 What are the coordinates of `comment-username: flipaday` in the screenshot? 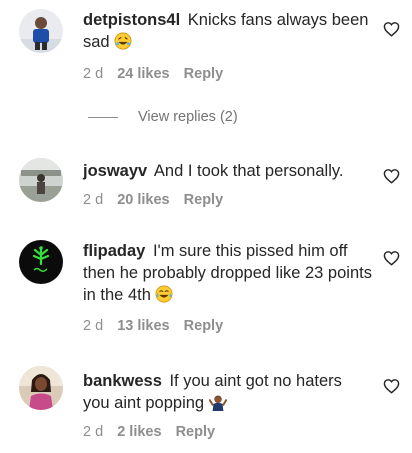 It's located at (114, 251).